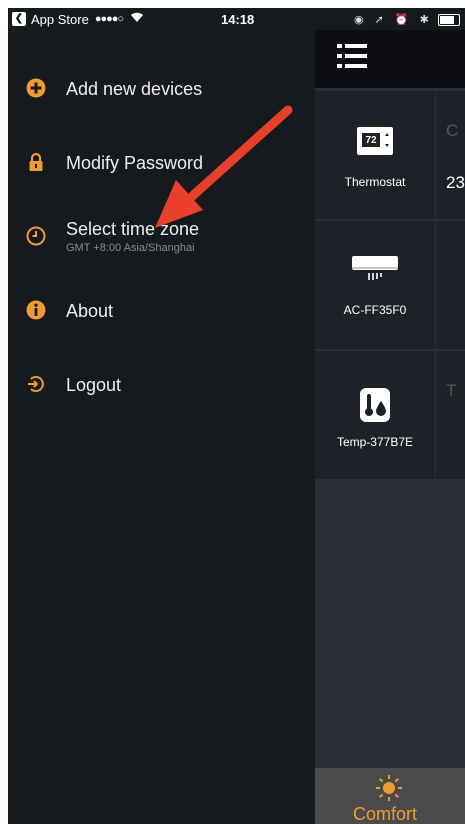 This screenshot has height=824, width=465. Describe the element at coordinates (371, 140) in the screenshot. I see `thermostat-setpoint: 72` at that location.